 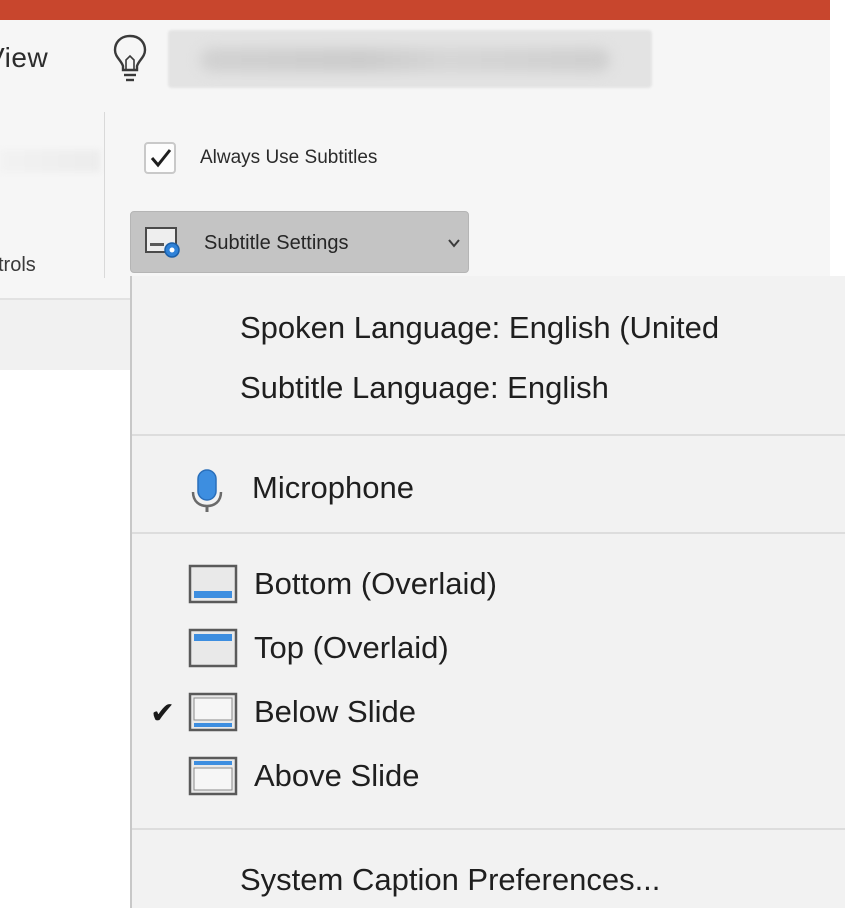 What do you see at coordinates (50, 161) in the screenshot?
I see `ribbon-faded-content` at bounding box center [50, 161].